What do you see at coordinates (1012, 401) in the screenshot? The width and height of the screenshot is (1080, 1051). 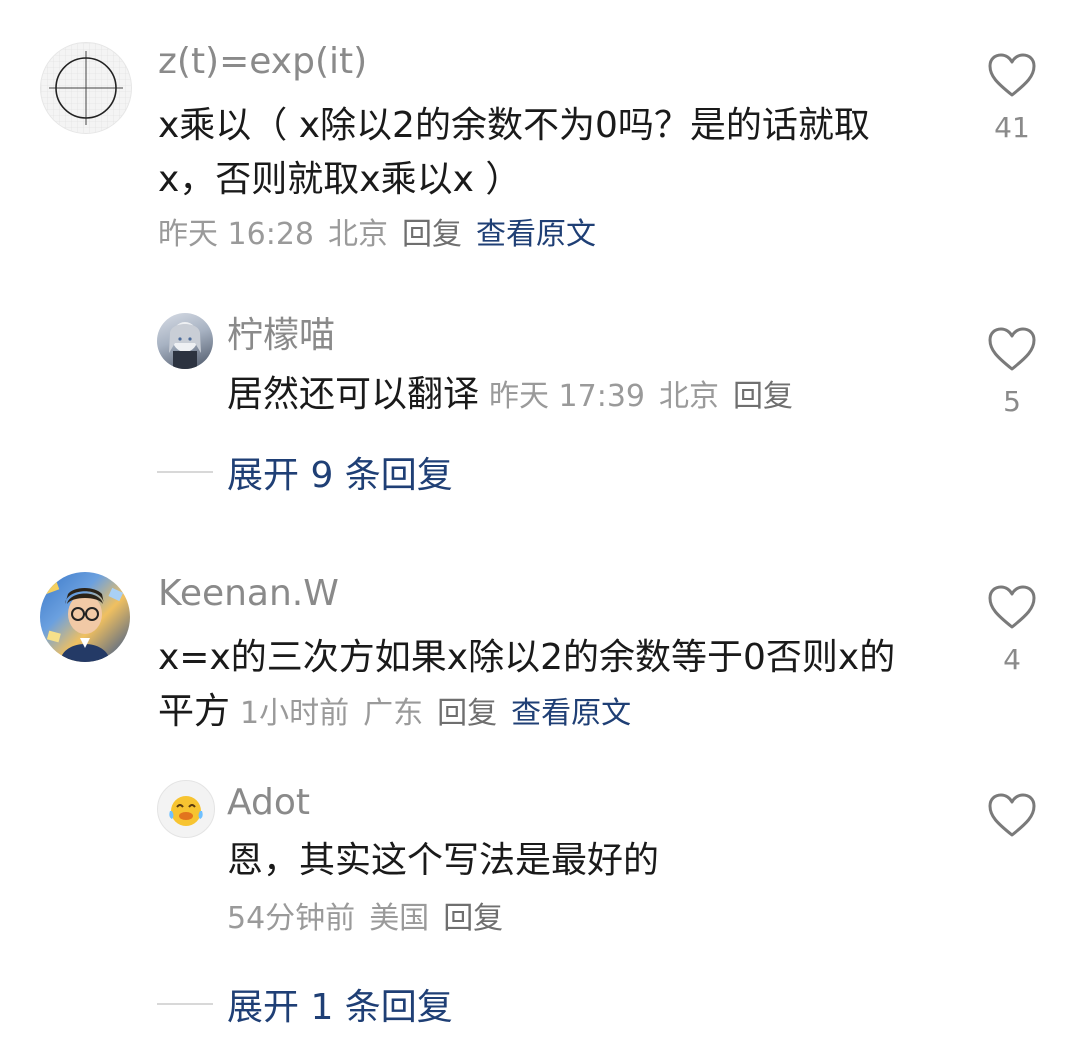 I see `like-count: 5` at bounding box center [1012, 401].